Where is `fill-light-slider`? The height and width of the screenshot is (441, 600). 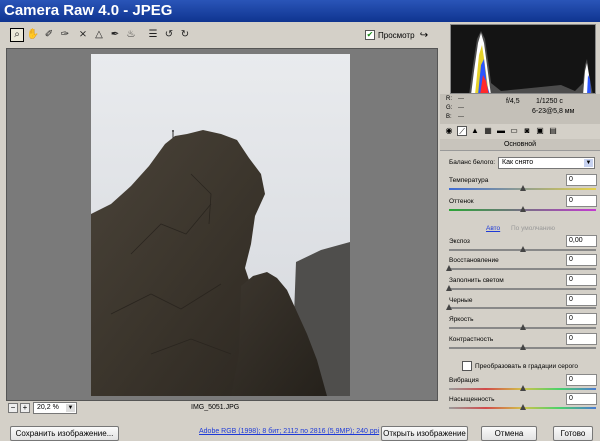
fill-light-slider is located at coordinates (521, 288).